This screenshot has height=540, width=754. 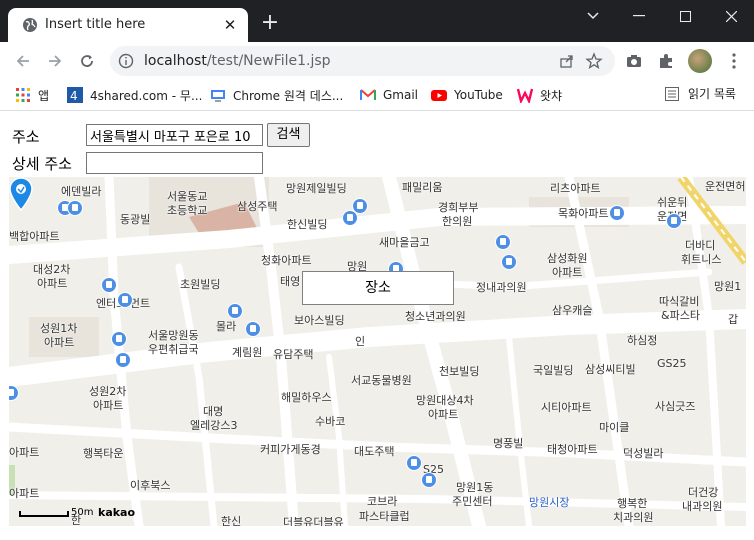 I want to click on map-place-label: 새마을금고, so click(x=404, y=242).